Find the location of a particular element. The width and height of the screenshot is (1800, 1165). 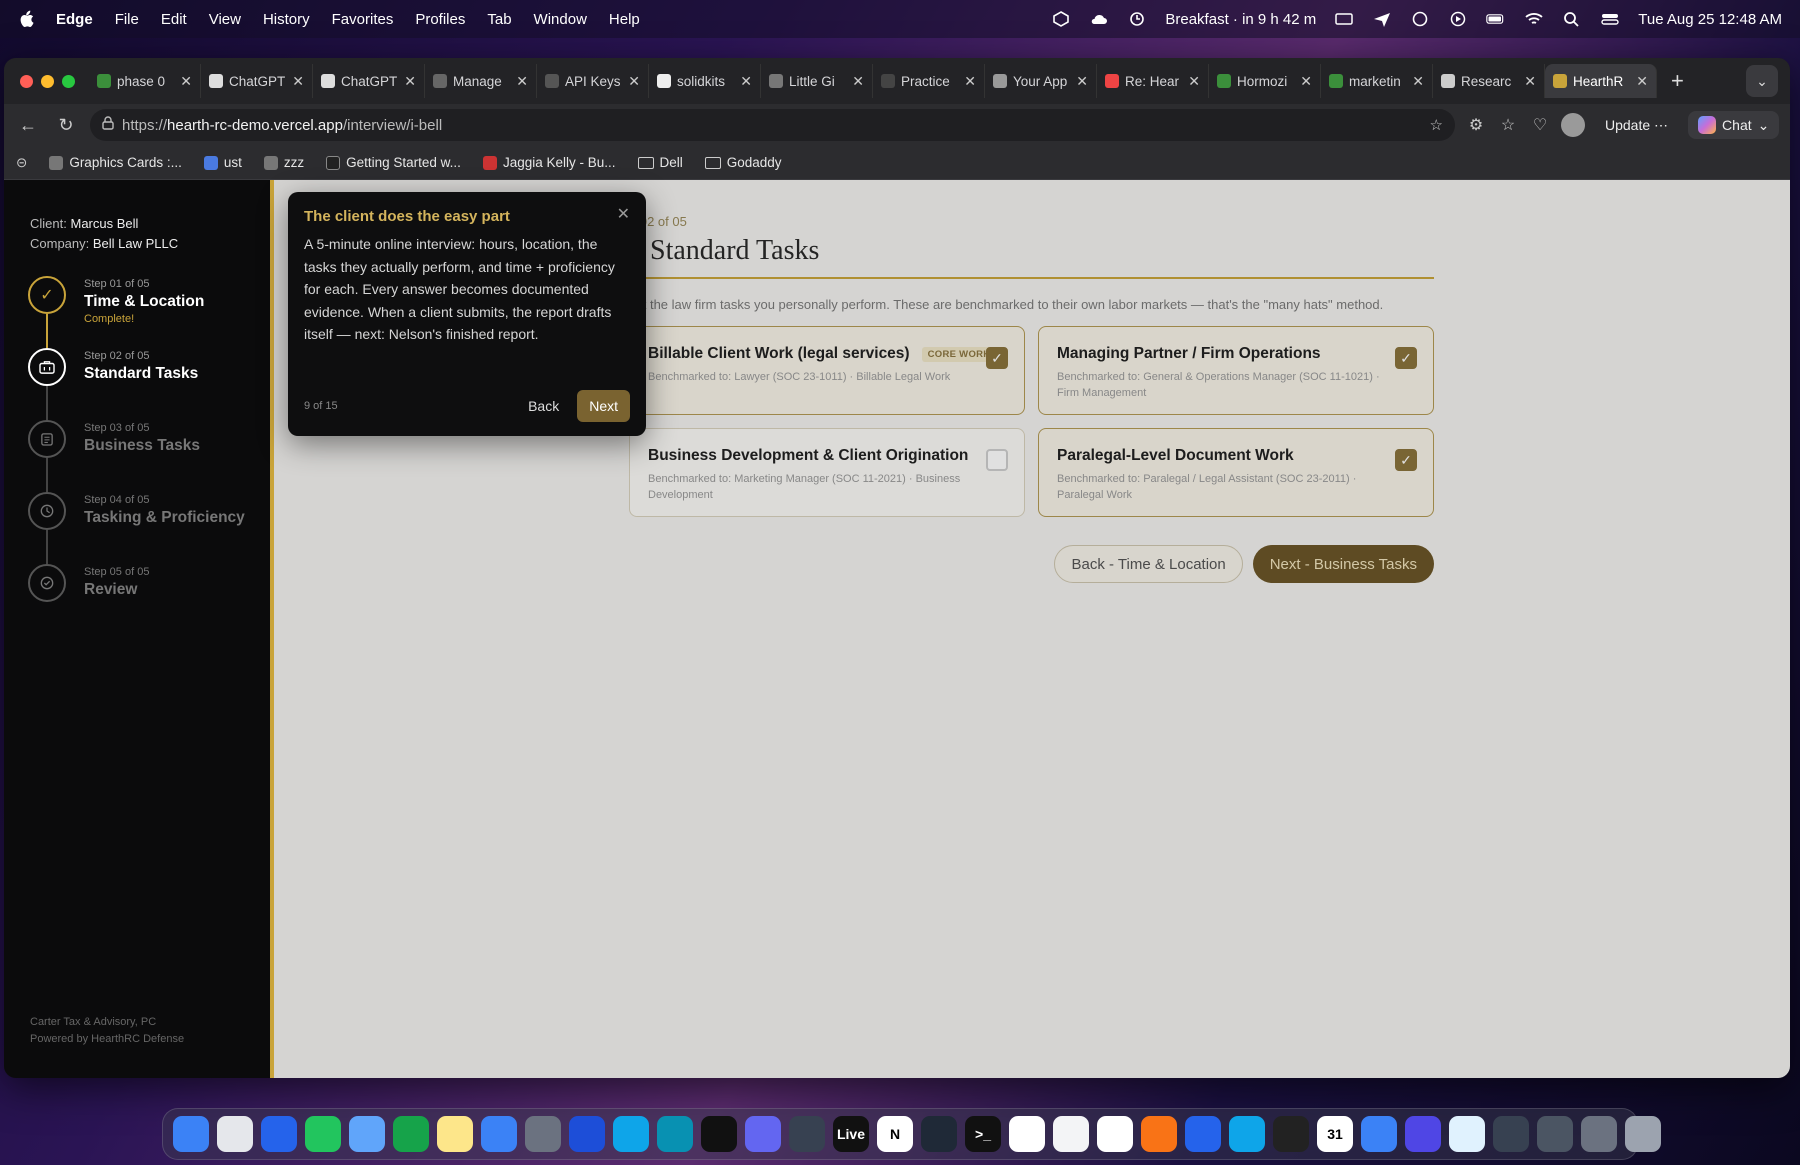

cloud-icon is located at coordinates (1099, 19).